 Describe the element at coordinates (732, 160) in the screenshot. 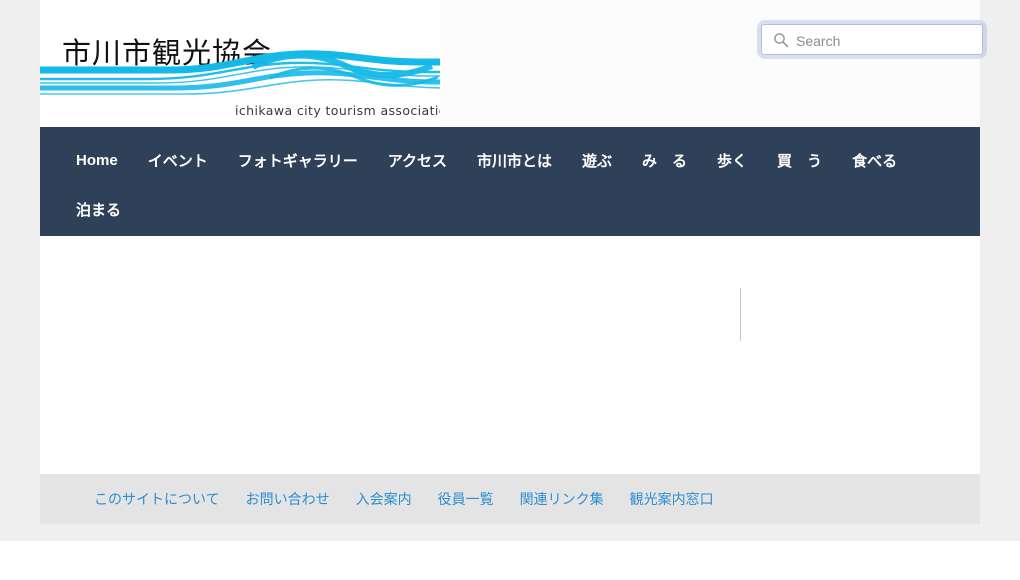

I see `nav-item-walk: 歩く` at that location.